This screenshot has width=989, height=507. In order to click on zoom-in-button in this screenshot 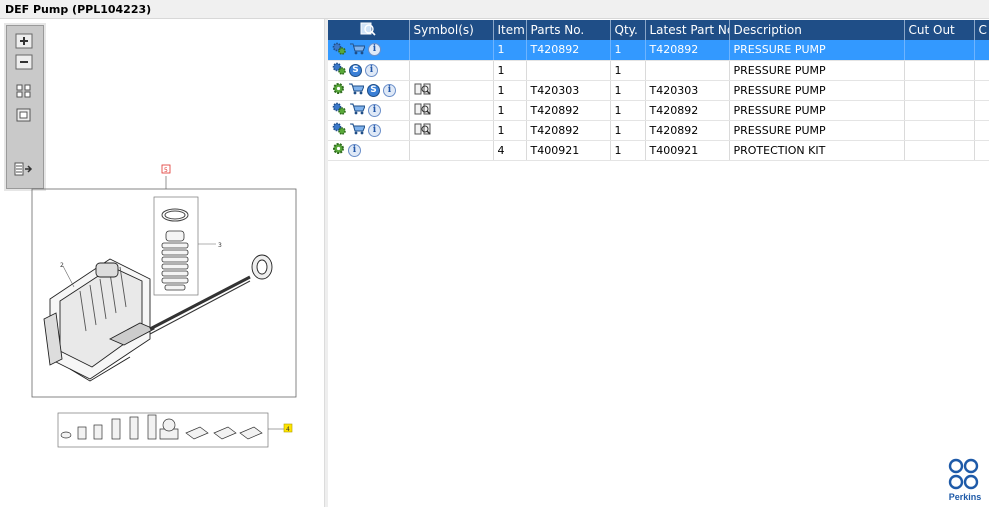, I will do `click(24, 41)`.